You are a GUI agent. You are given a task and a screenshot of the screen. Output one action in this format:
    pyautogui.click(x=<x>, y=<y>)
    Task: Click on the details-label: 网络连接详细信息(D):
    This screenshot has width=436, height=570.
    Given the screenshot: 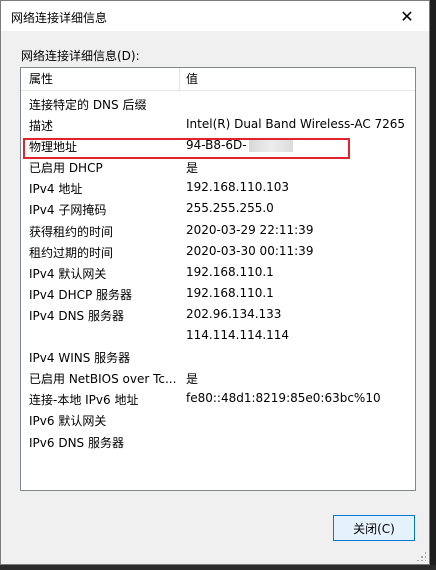 What is the action you would take?
    pyautogui.click(x=80, y=56)
    